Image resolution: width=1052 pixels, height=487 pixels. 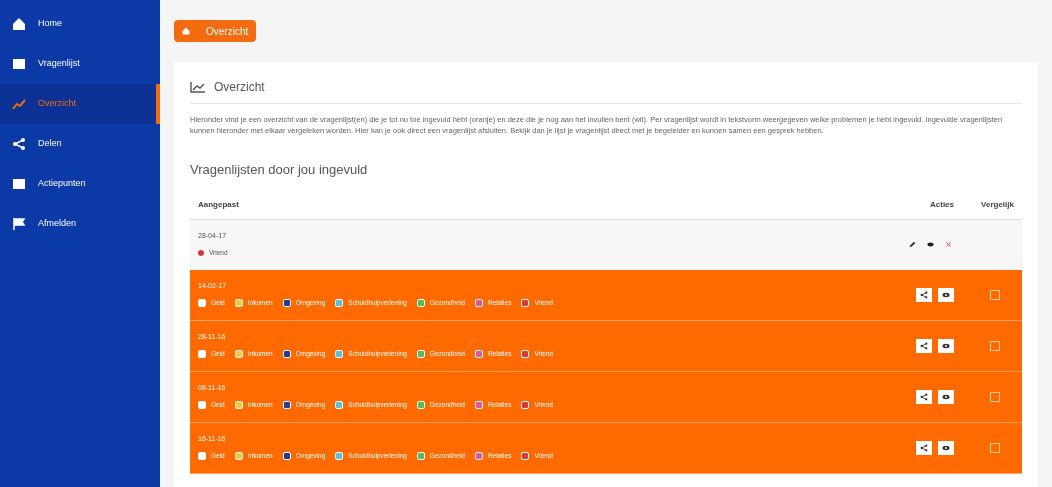 I want to click on column-header: Vergelijk, so click(x=997, y=205).